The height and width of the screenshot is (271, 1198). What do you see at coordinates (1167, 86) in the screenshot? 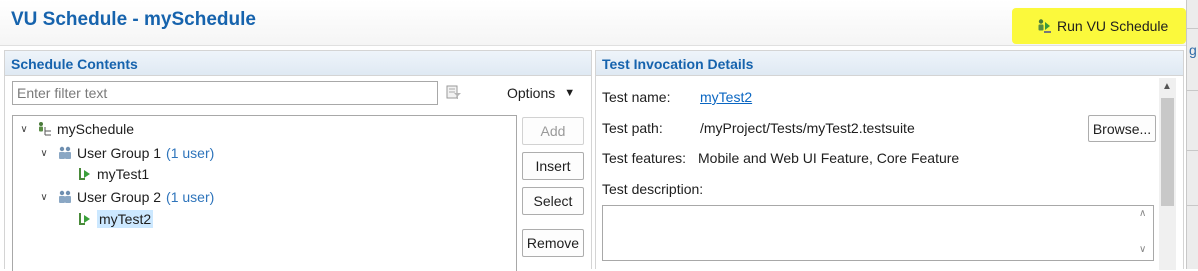
I see `scroll-up-icon: ▲` at bounding box center [1167, 86].